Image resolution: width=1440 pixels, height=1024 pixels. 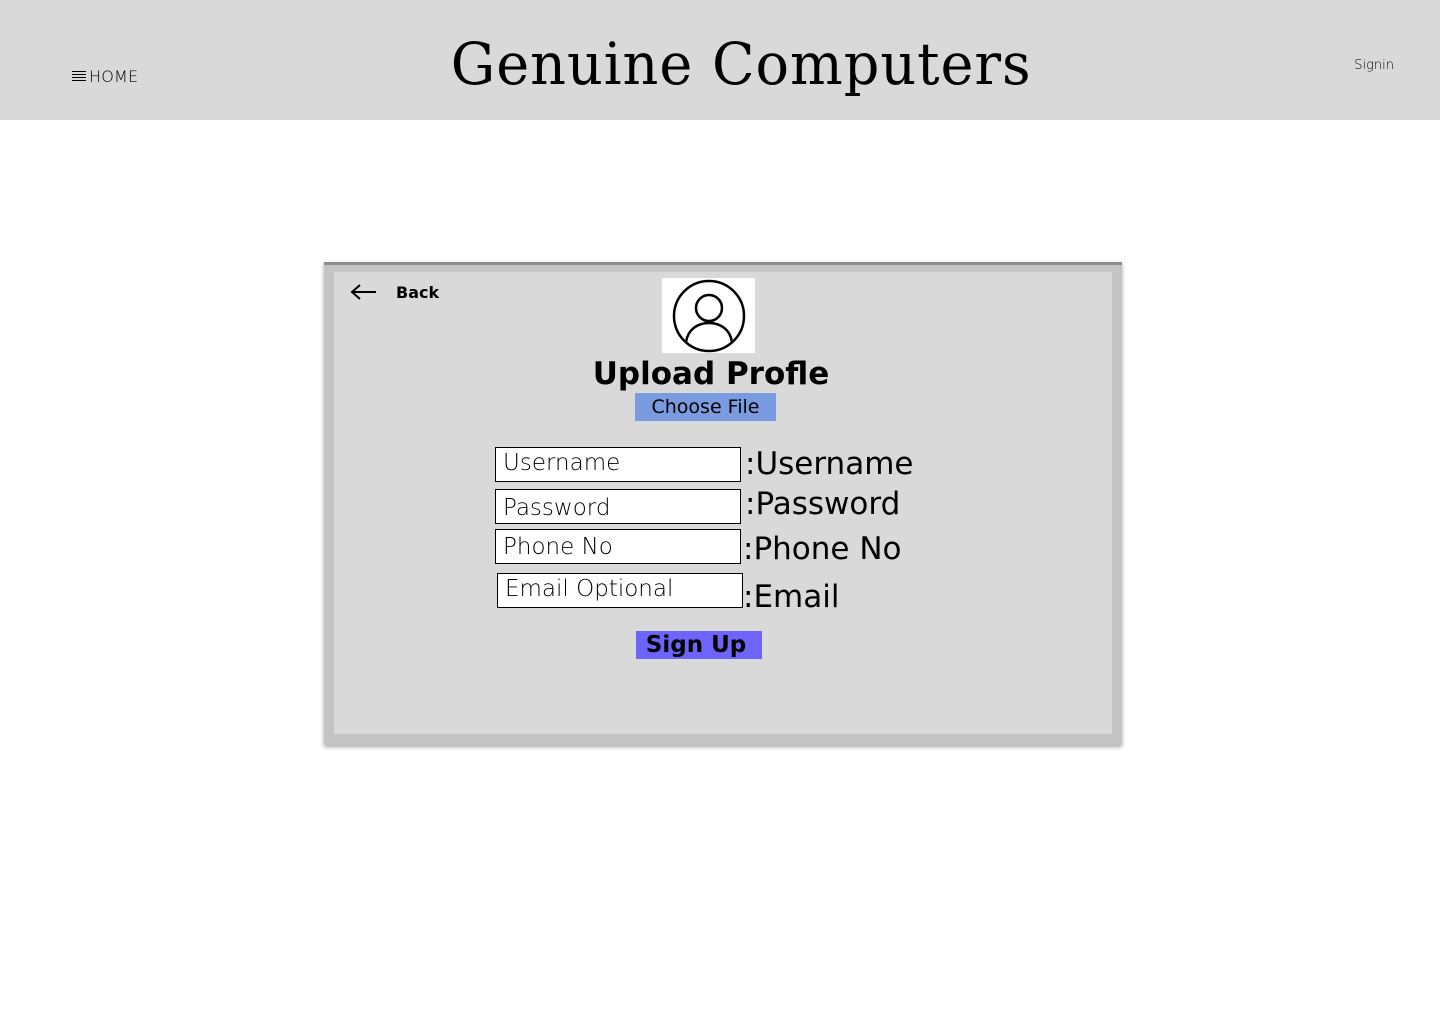 What do you see at coordinates (618, 506) in the screenshot?
I see `password-input: Password` at bounding box center [618, 506].